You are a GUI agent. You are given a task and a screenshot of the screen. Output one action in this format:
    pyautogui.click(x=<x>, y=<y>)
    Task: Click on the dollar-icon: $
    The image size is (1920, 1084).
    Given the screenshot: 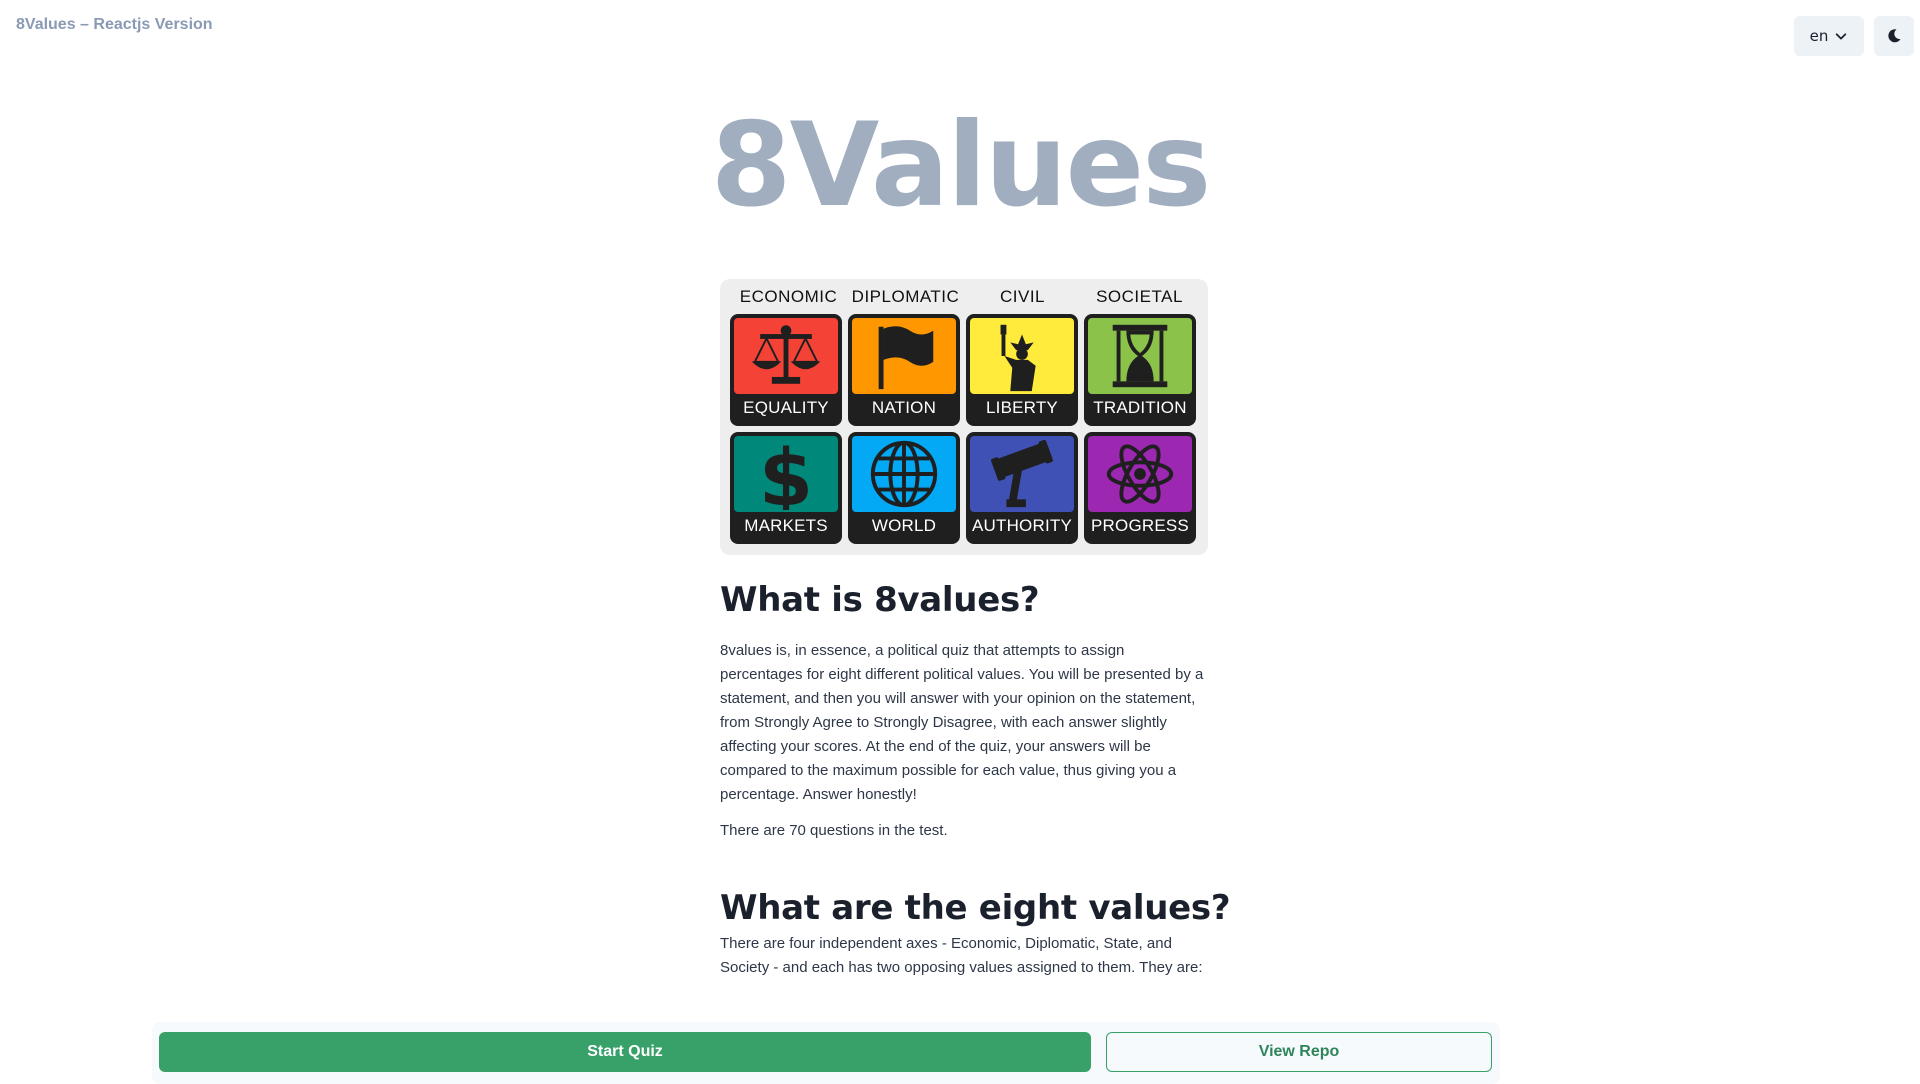 What is the action you would take?
    pyautogui.click(x=786, y=474)
    